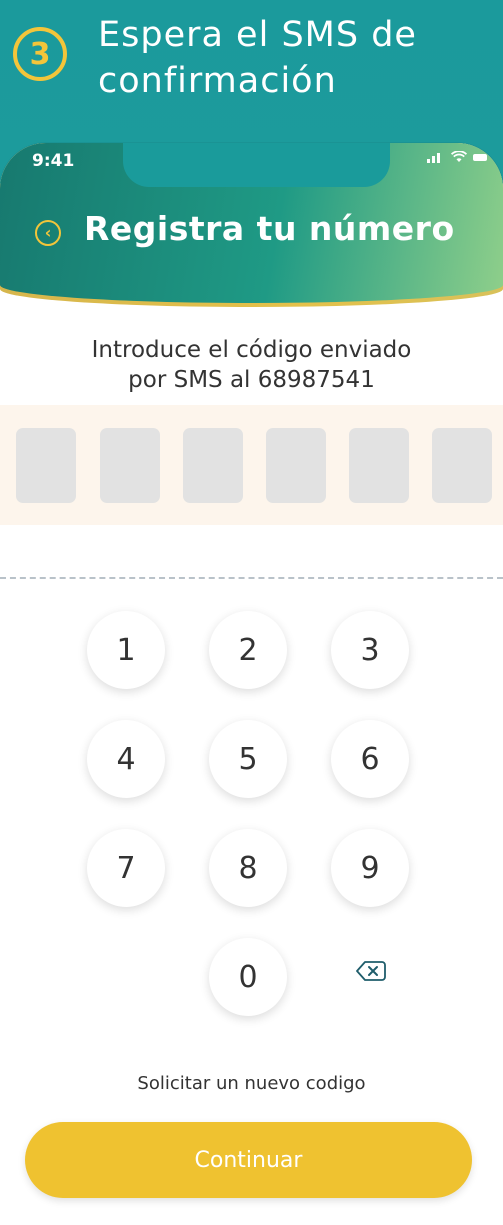 Image resolution: width=503 pixels, height=1225 pixels. What do you see at coordinates (251, 1083) in the screenshot?
I see `resend-code-link: Solicitar un nuevo codigo` at bounding box center [251, 1083].